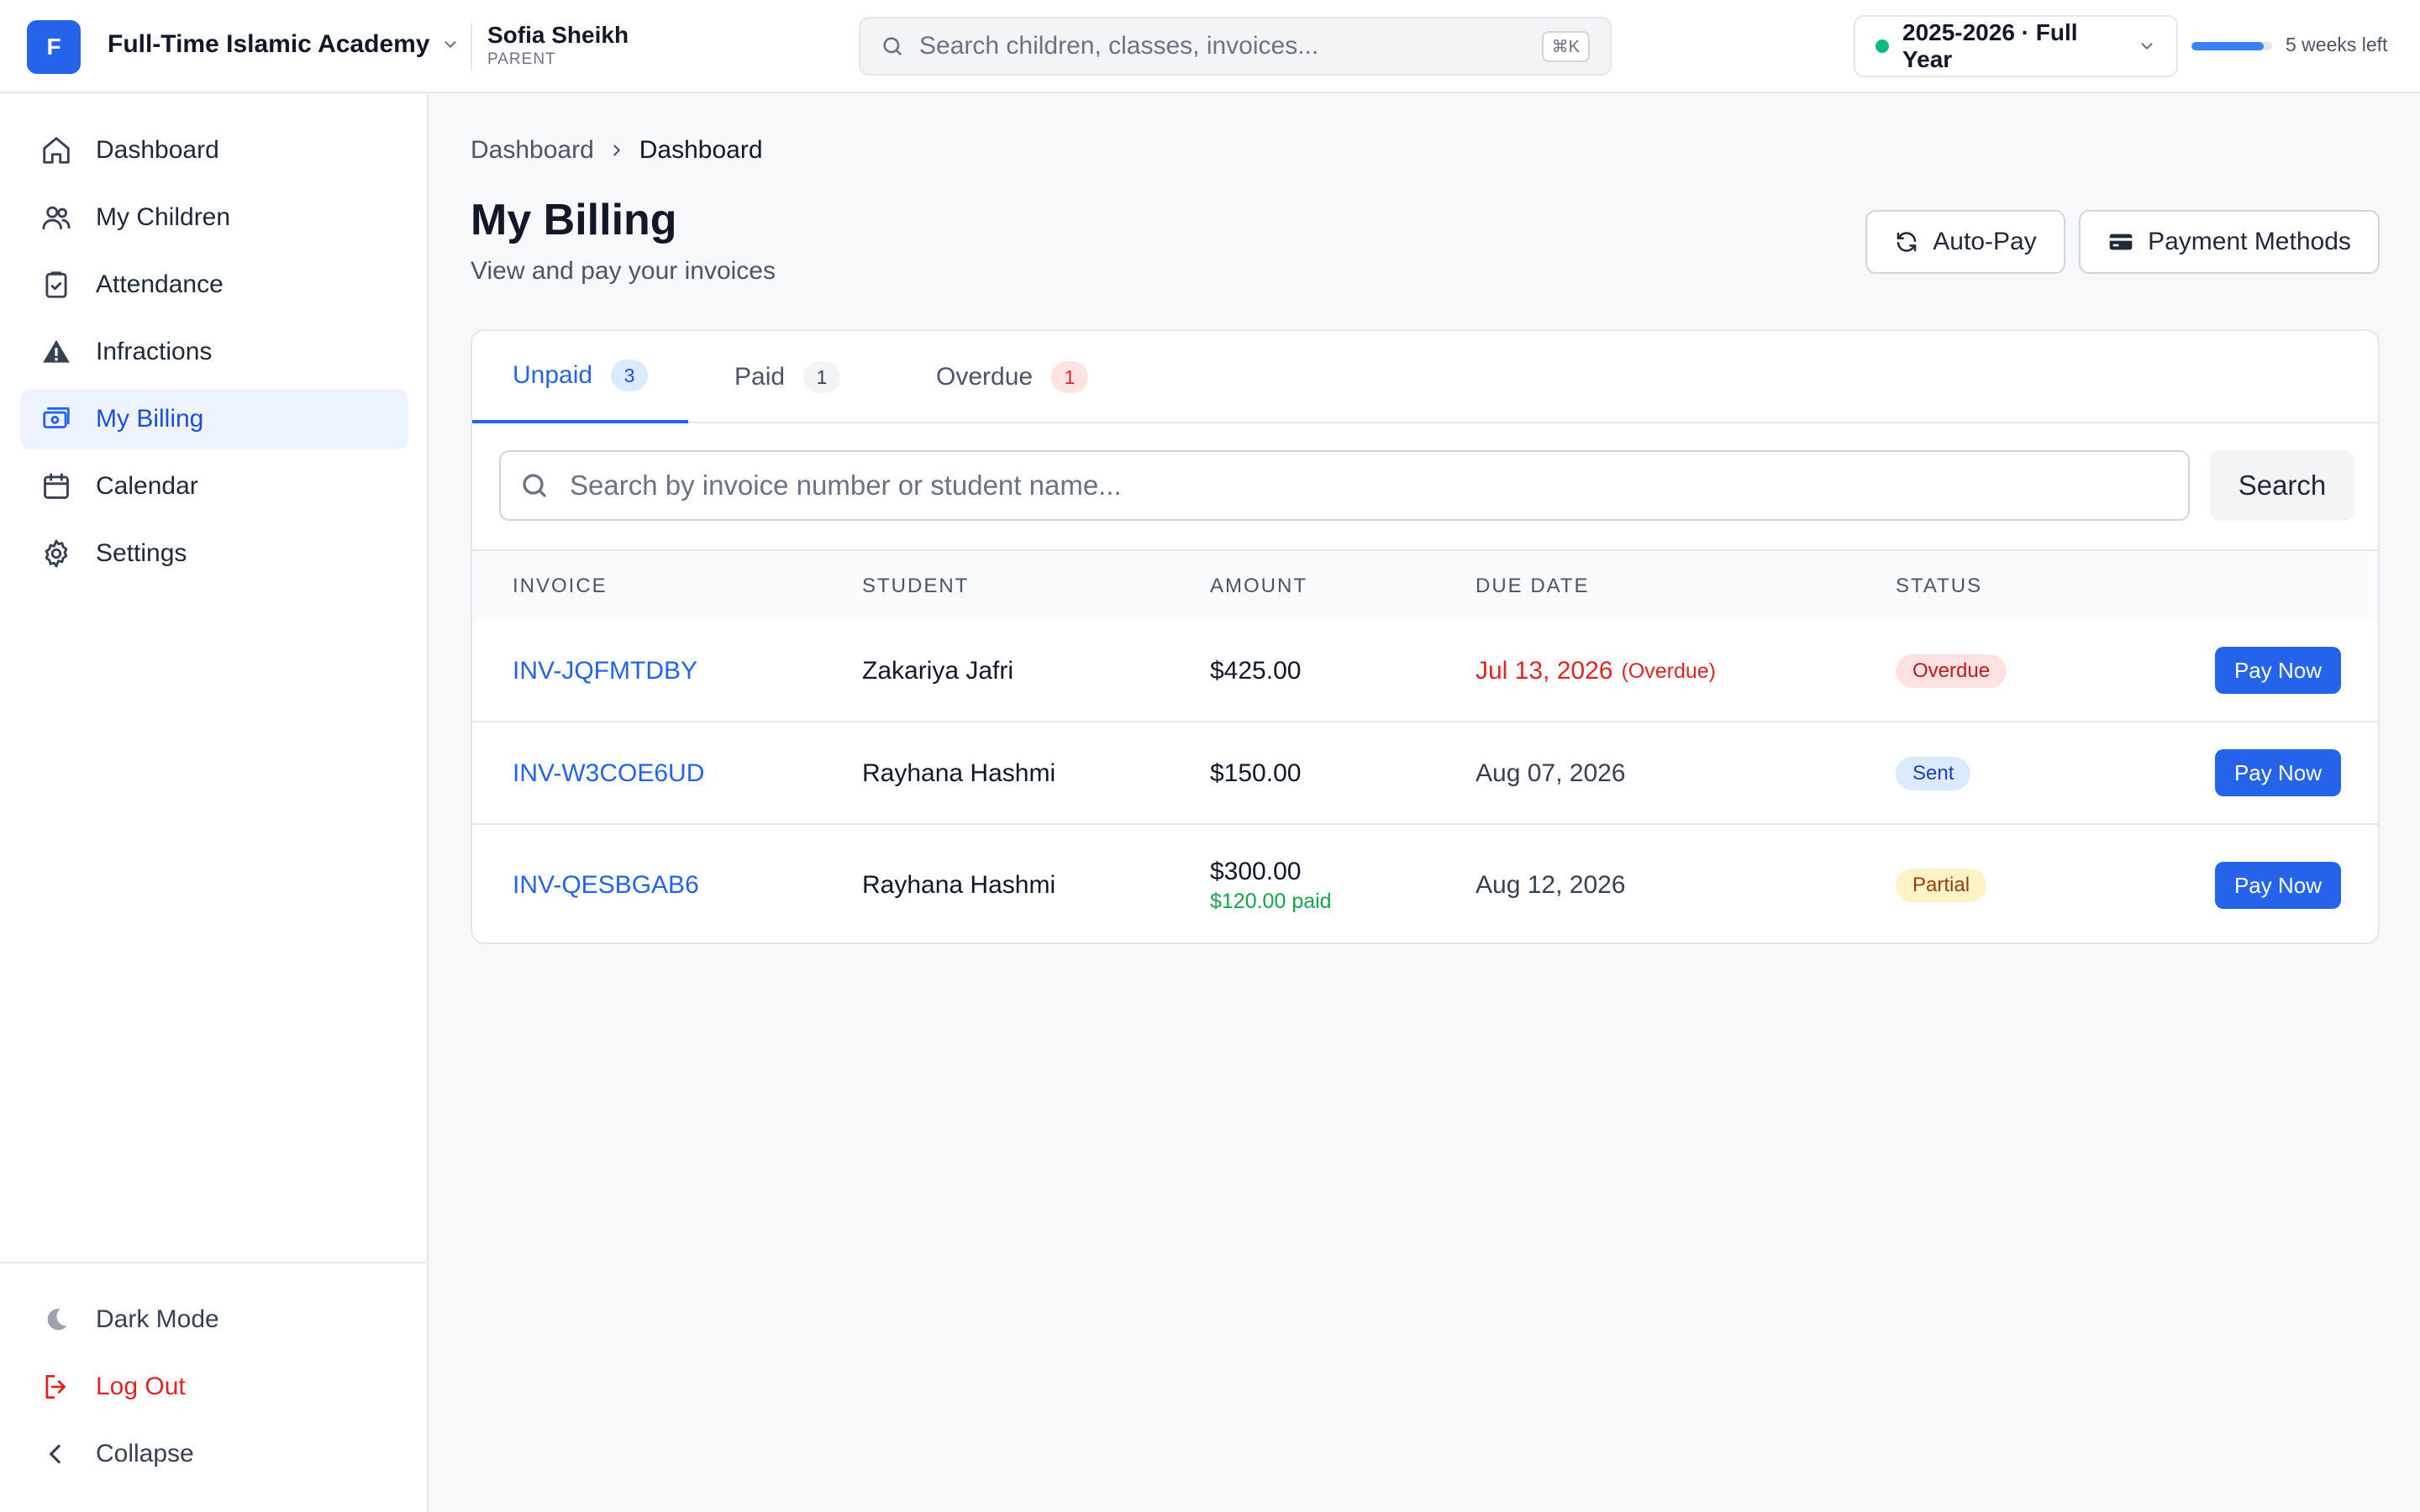 This screenshot has height=1512, width=2420. I want to click on calendar-icon, so click(56, 486).